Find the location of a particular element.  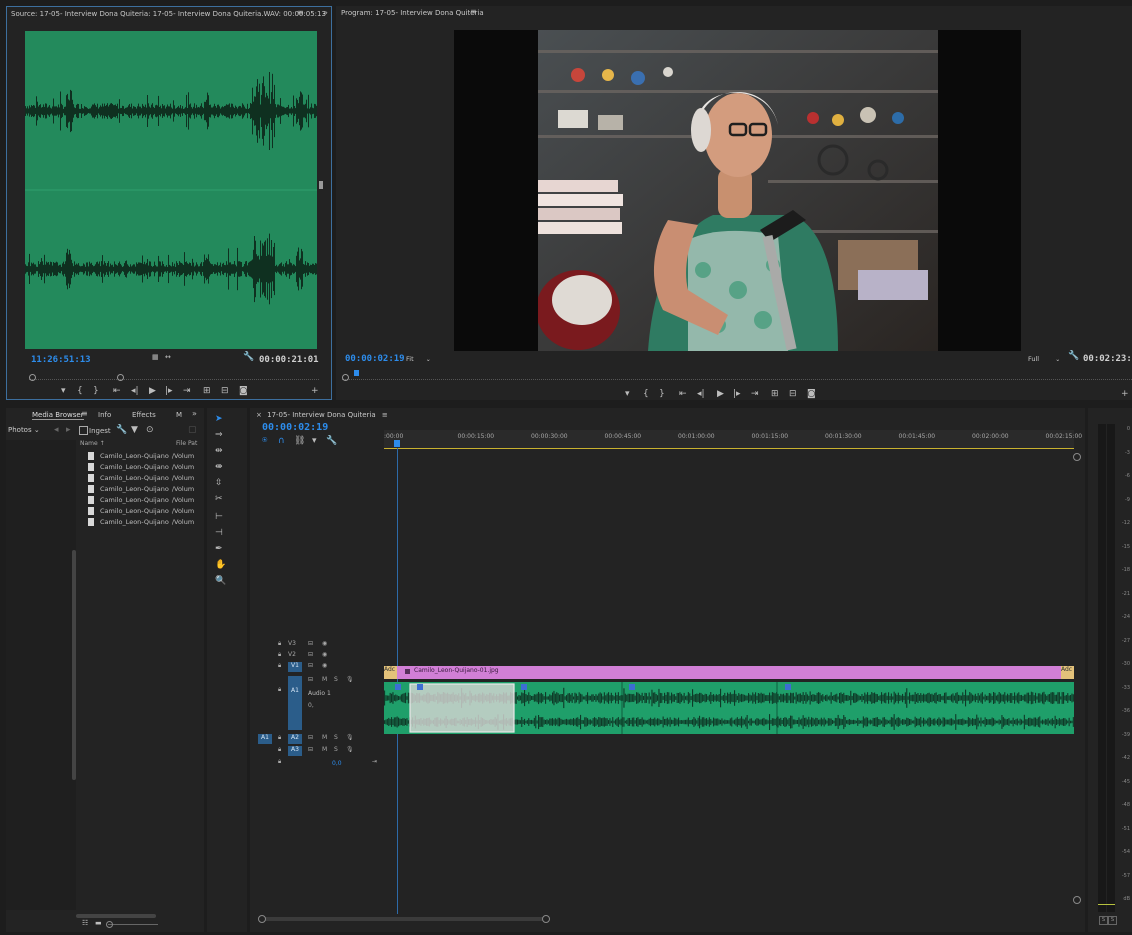

view-icon: ⊙ is located at coordinates (150, 430).